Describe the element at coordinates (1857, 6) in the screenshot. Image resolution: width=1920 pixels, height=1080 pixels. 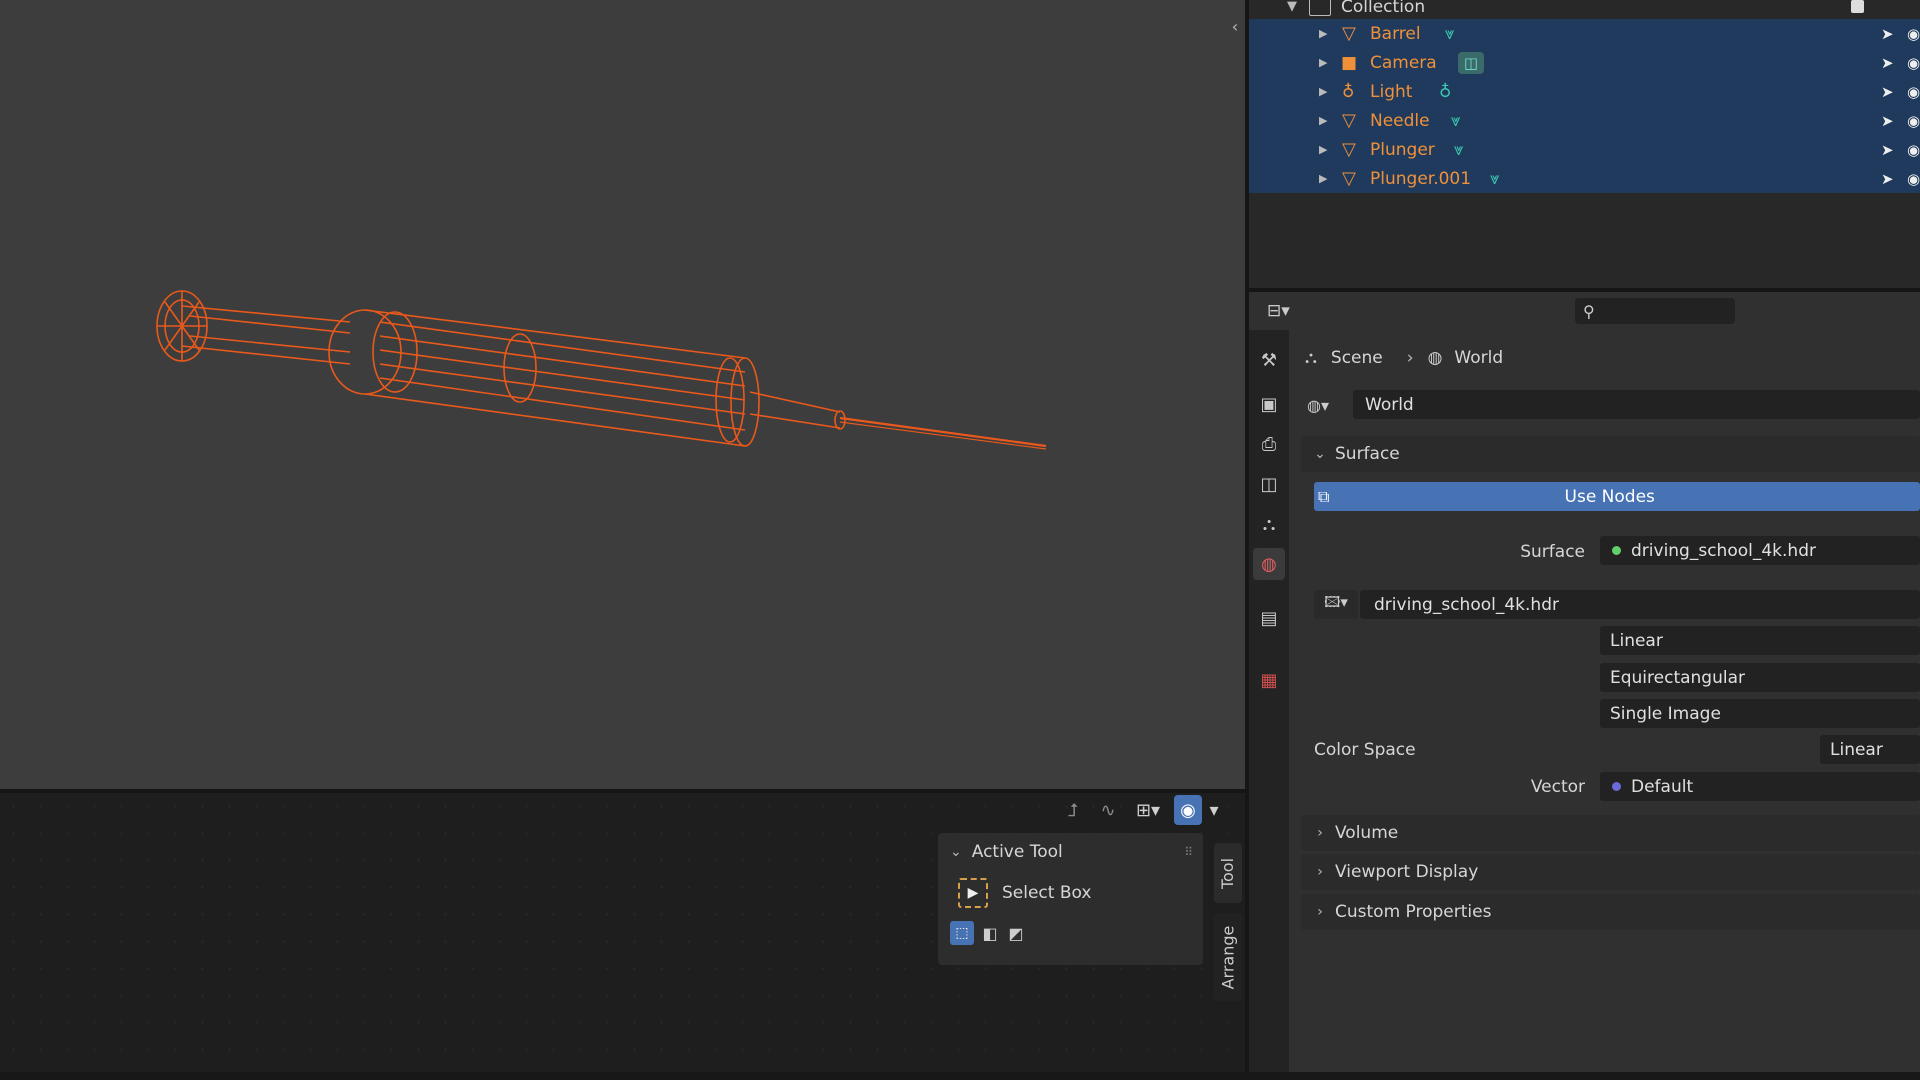
I see `checkbox-icon` at that location.